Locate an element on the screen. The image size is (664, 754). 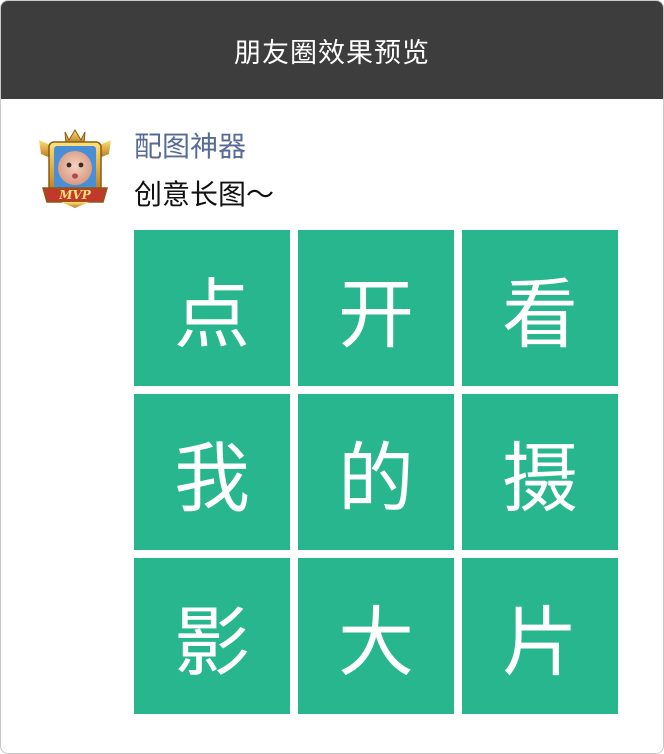
grid-image-4: 我 is located at coordinates (212, 472).